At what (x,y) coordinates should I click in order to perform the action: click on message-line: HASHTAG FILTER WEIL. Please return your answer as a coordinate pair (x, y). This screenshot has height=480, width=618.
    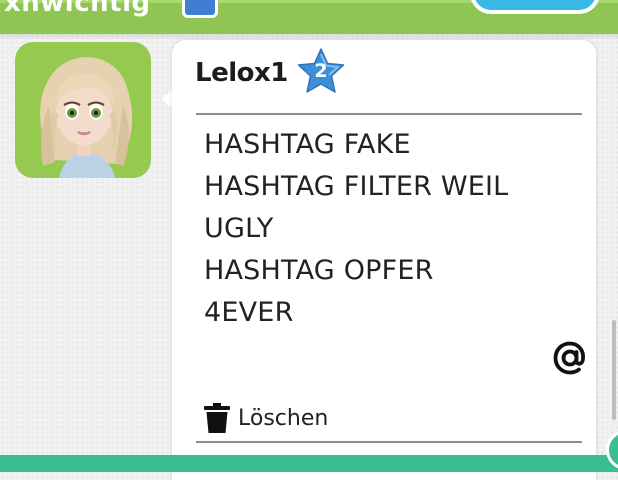
    Looking at the image, I should click on (356, 186).